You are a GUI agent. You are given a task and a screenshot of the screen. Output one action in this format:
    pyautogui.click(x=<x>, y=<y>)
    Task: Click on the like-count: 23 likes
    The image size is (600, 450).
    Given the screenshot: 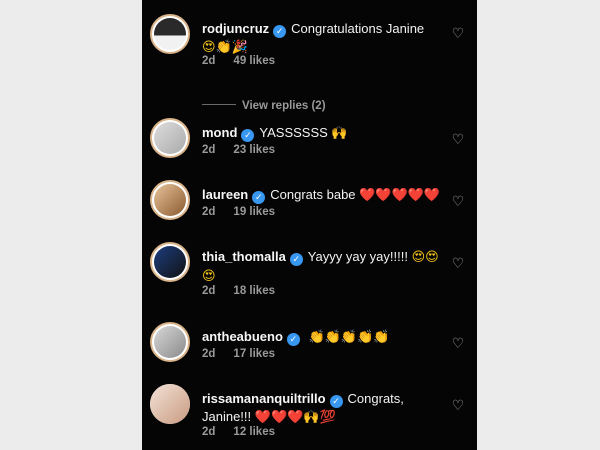 What is the action you would take?
    pyautogui.click(x=254, y=150)
    